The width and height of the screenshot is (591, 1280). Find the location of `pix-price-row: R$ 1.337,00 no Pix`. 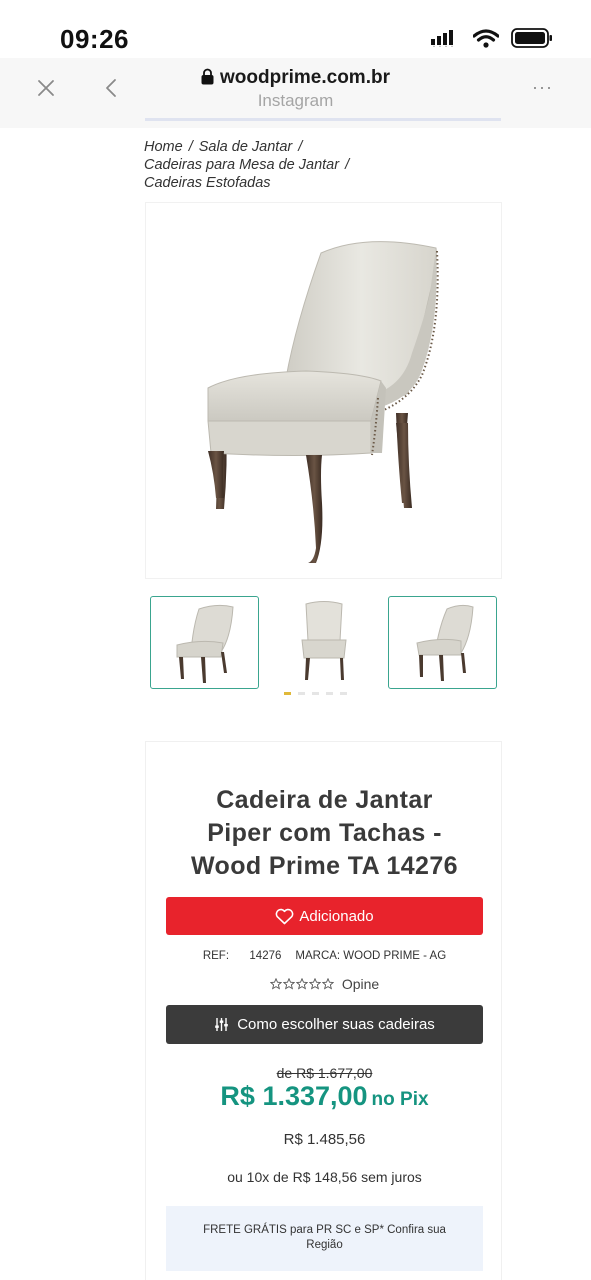

pix-price-row: R$ 1.337,00 no Pix is located at coordinates (324, 1096).